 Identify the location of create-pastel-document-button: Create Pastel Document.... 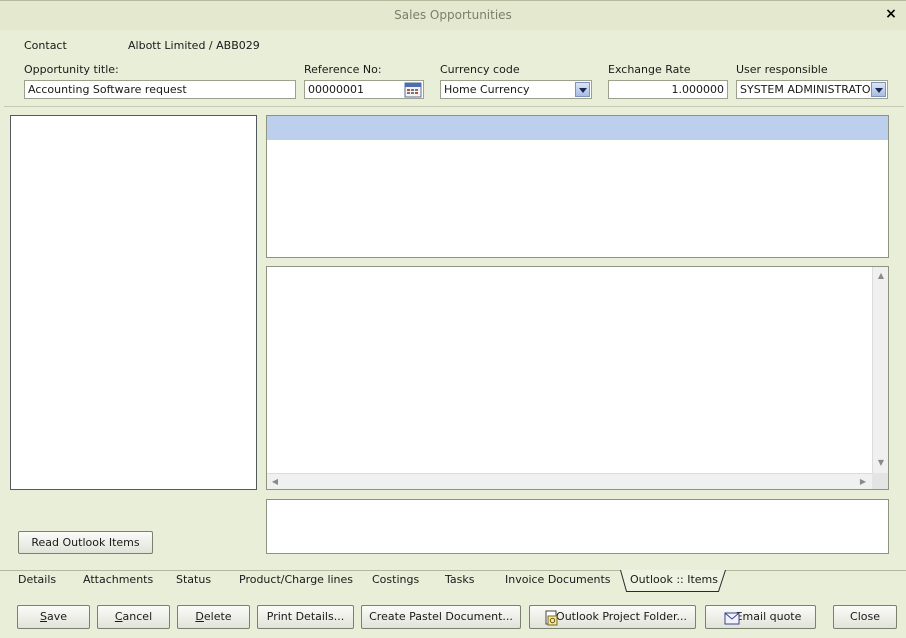
(441, 617).